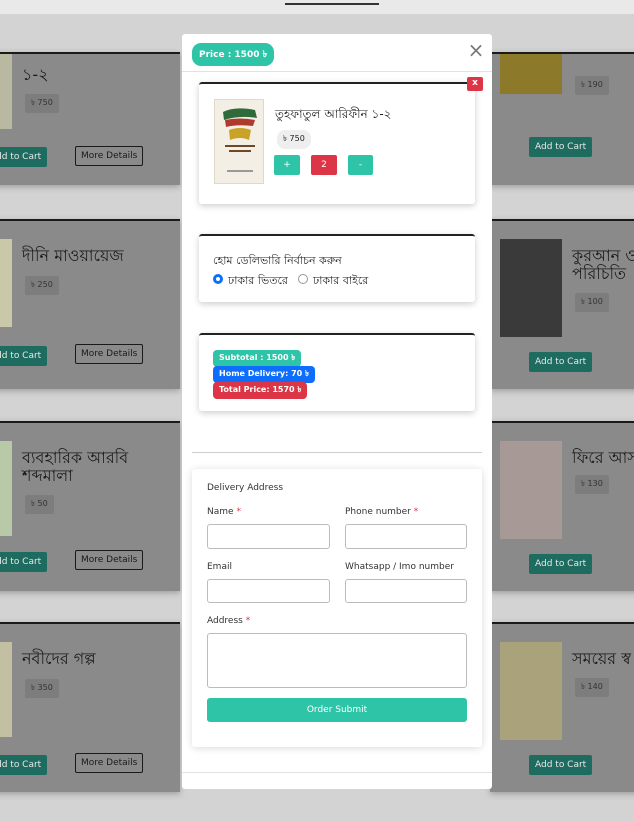 This screenshot has height=821, width=634. What do you see at coordinates (603, 264) in the screenshot?
I see `product-title: কুরআন ও পরিচিতি` at bounding box center [603, 264].